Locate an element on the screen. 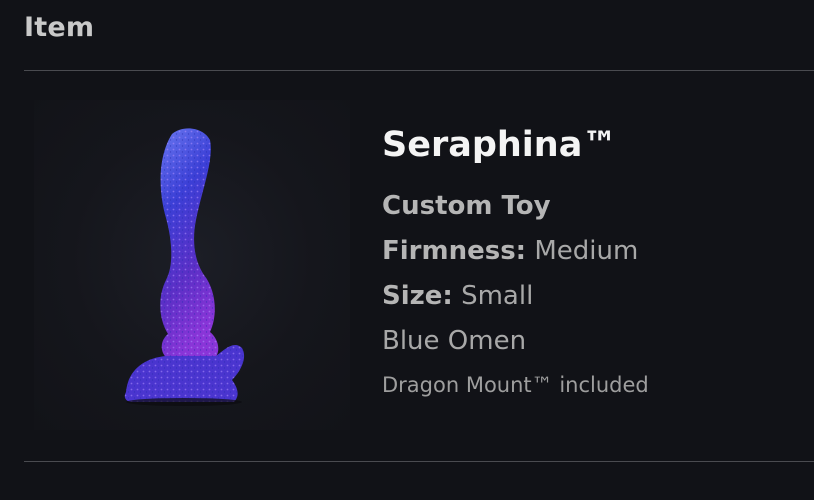  product-name: Seraphina™ is located at coordinates (592, 145).